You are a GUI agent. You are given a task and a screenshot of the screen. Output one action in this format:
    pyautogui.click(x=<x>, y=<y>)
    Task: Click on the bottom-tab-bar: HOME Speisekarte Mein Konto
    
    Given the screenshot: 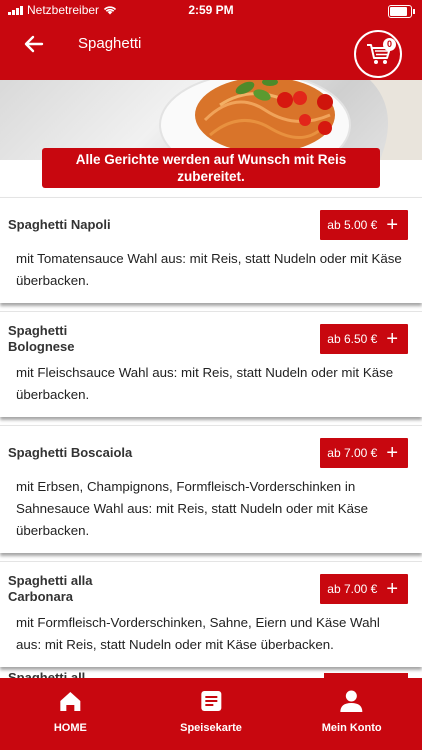 What is the action you would take?
    pyautogui.click(x=211, y=714)
    